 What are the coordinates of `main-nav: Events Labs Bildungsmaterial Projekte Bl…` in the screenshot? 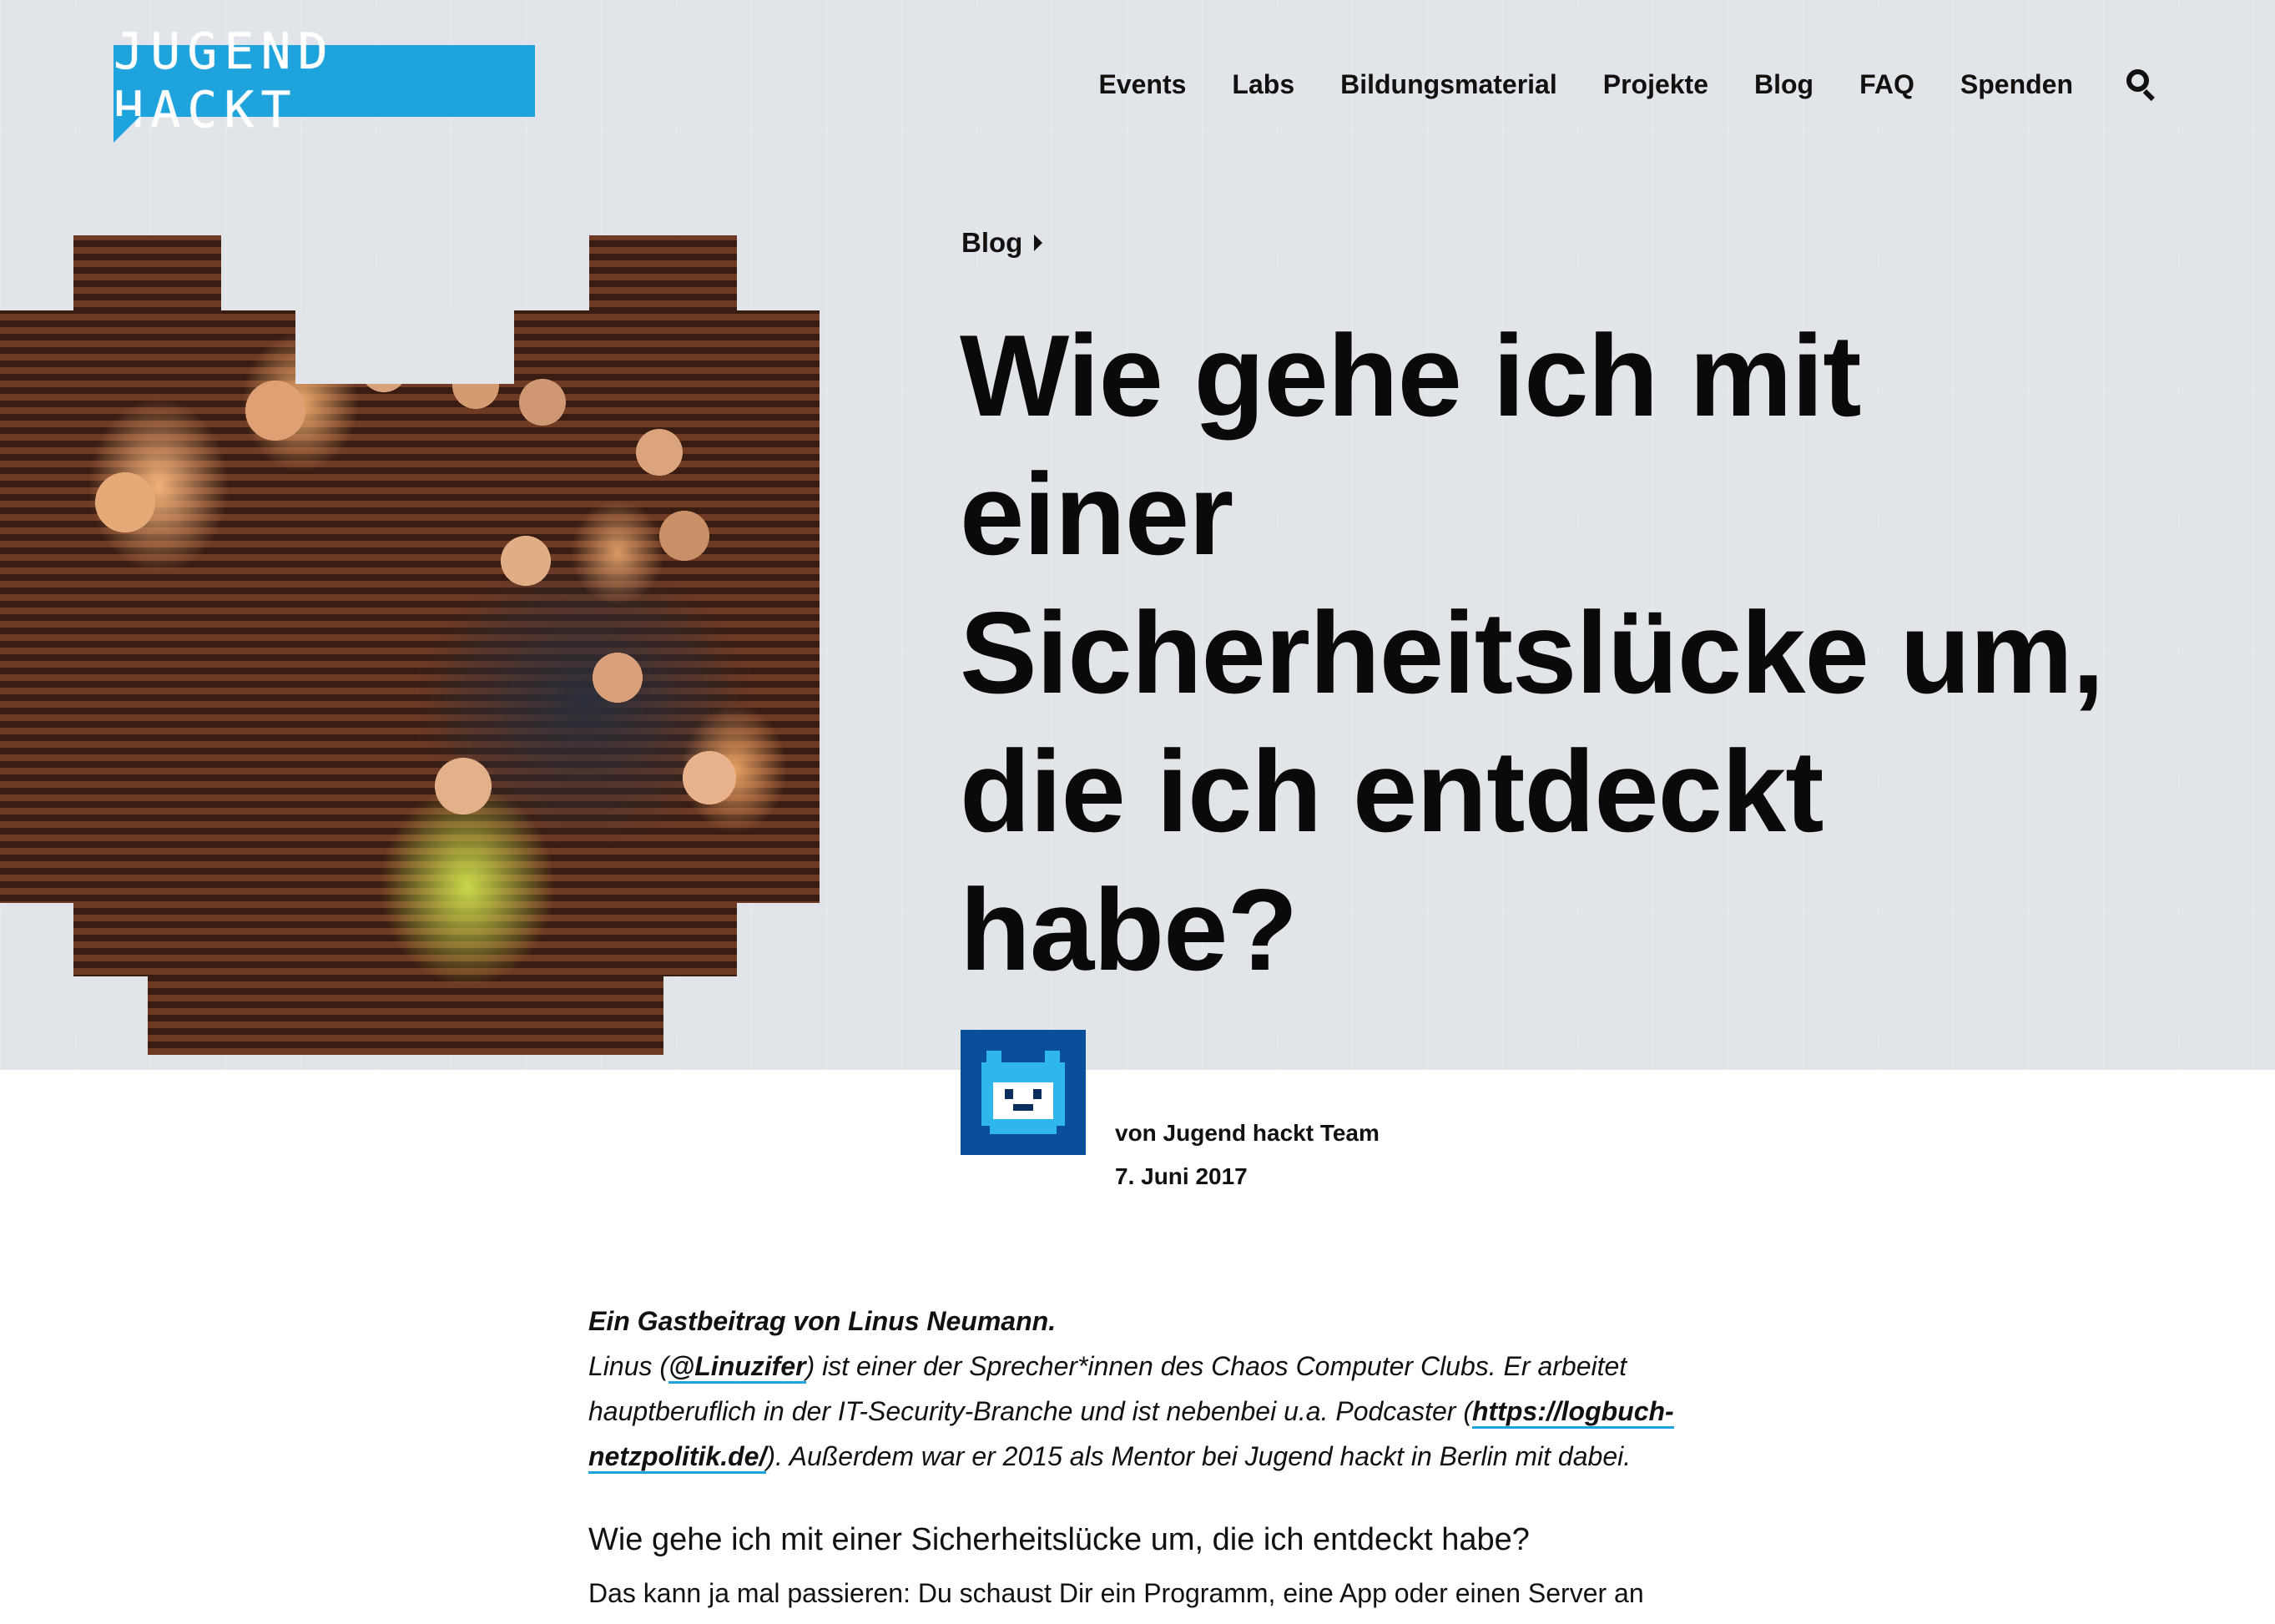 It's located at (1605, 84).